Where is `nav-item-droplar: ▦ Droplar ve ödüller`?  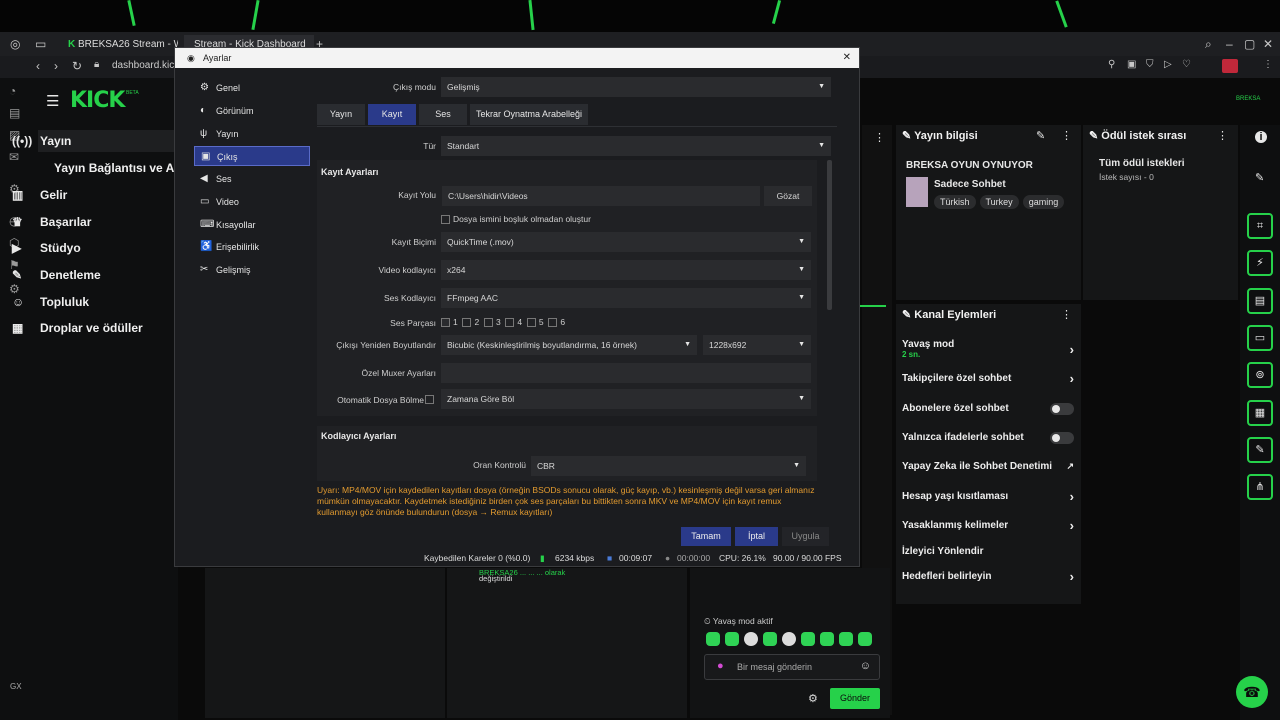 nav-item-droplar: ▦ Droplar ve ödüller is located at coordinates (77, 328).